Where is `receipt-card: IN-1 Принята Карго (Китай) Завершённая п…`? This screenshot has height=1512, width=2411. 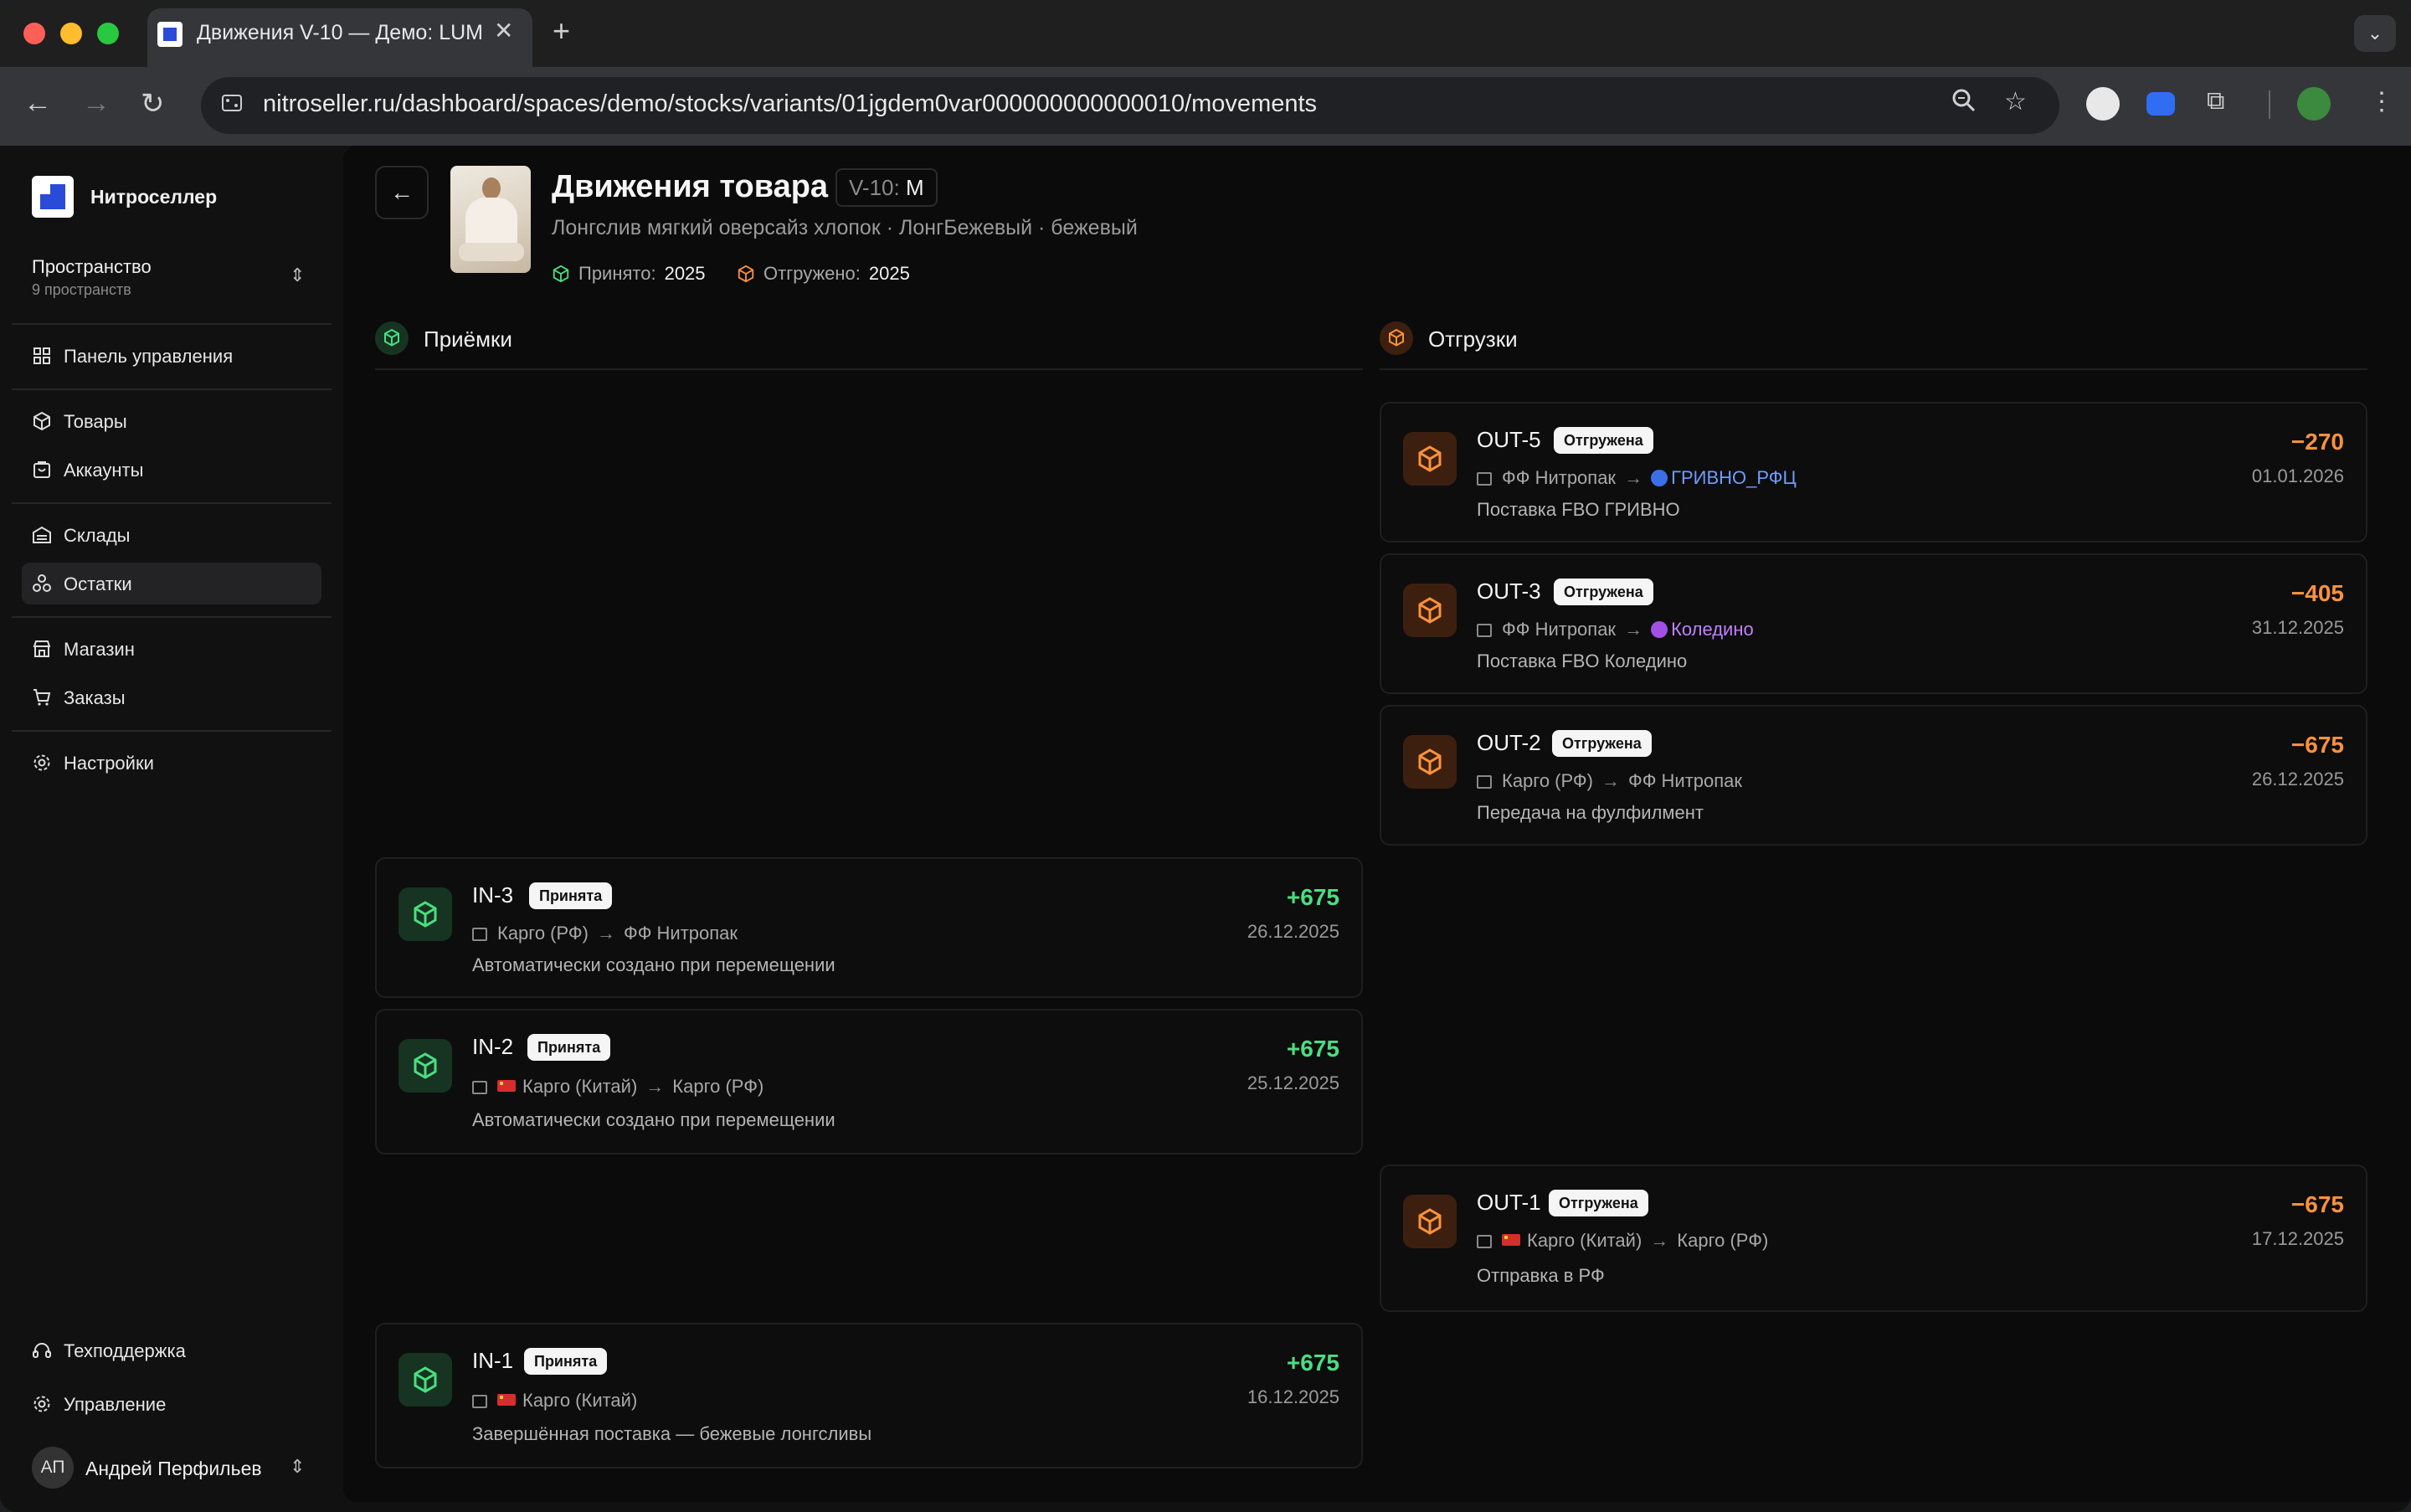
receipt-card: IN-1 Принята Карго (Китай) Завершённая п… is located at coordinates (869, 1395).